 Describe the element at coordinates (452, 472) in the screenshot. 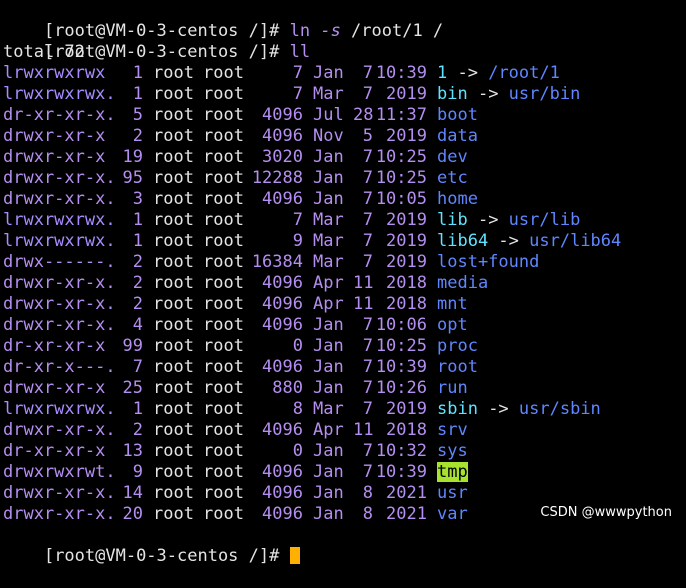

I see `entry-name: tmp` at that location.